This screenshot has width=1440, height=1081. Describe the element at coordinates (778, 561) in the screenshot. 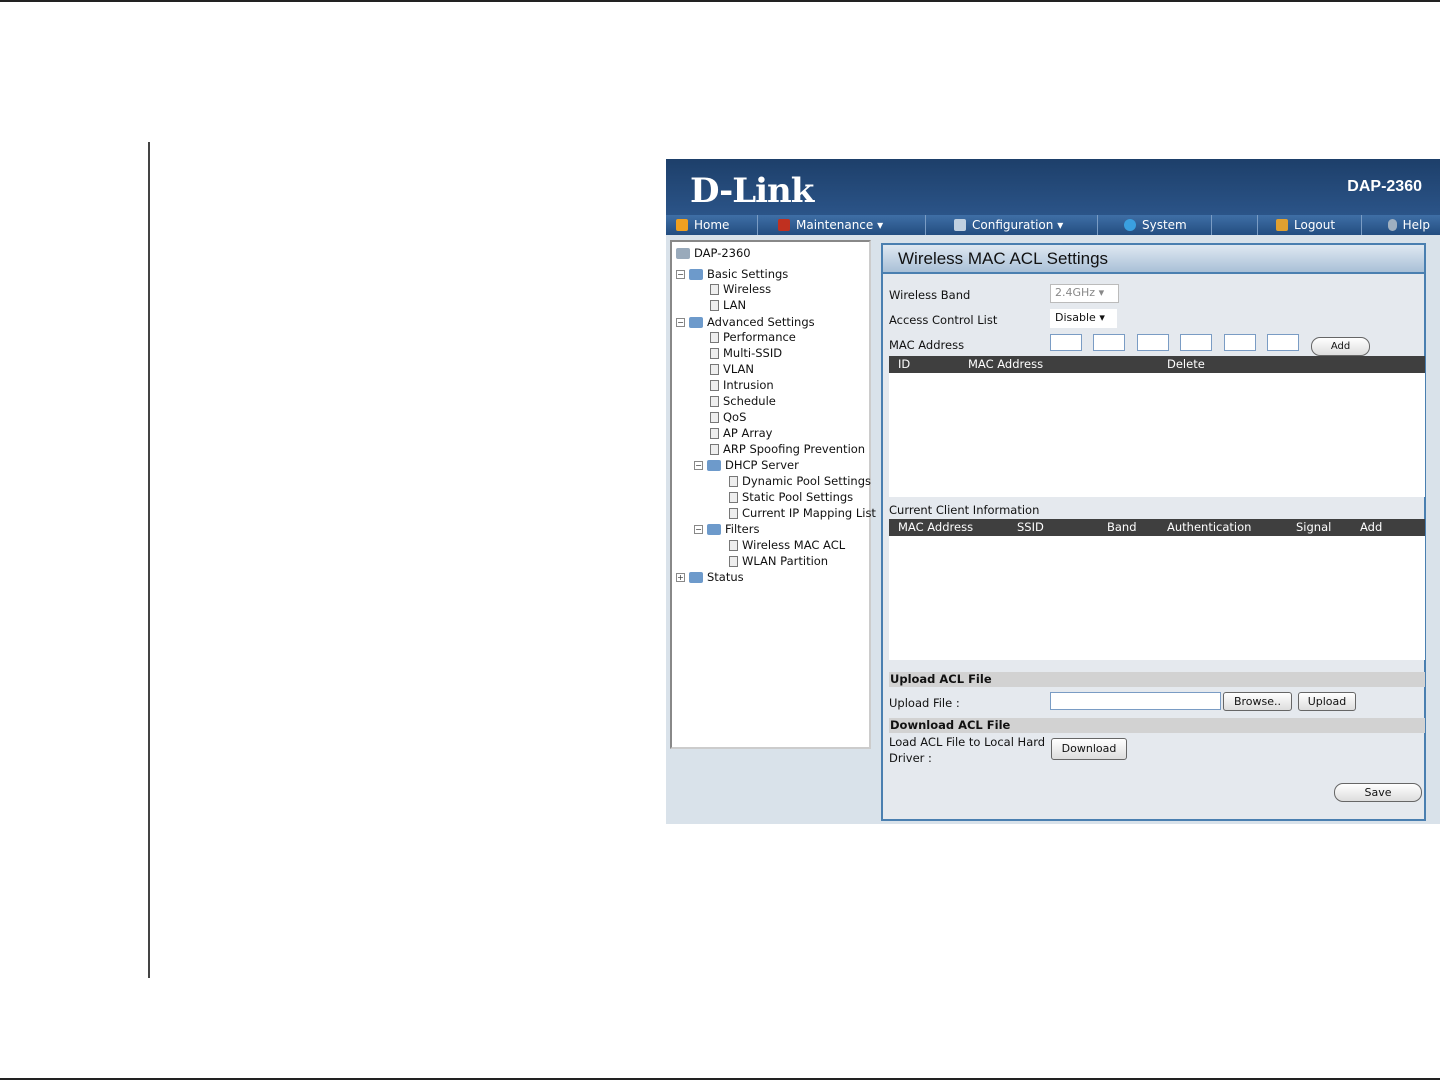

I see `tree-wlan-partition: WLAN Partition` at that location.